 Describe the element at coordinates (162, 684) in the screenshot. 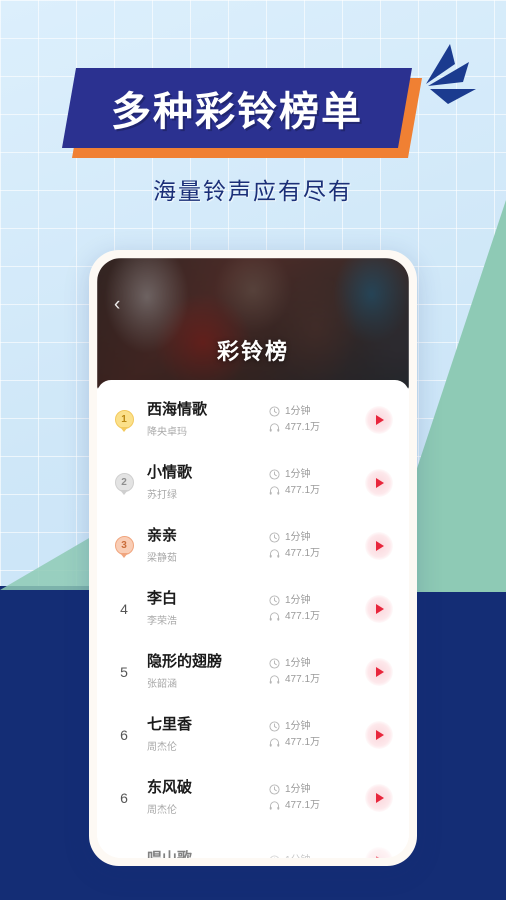

I see `song-artist: 张韶涵` at that location.